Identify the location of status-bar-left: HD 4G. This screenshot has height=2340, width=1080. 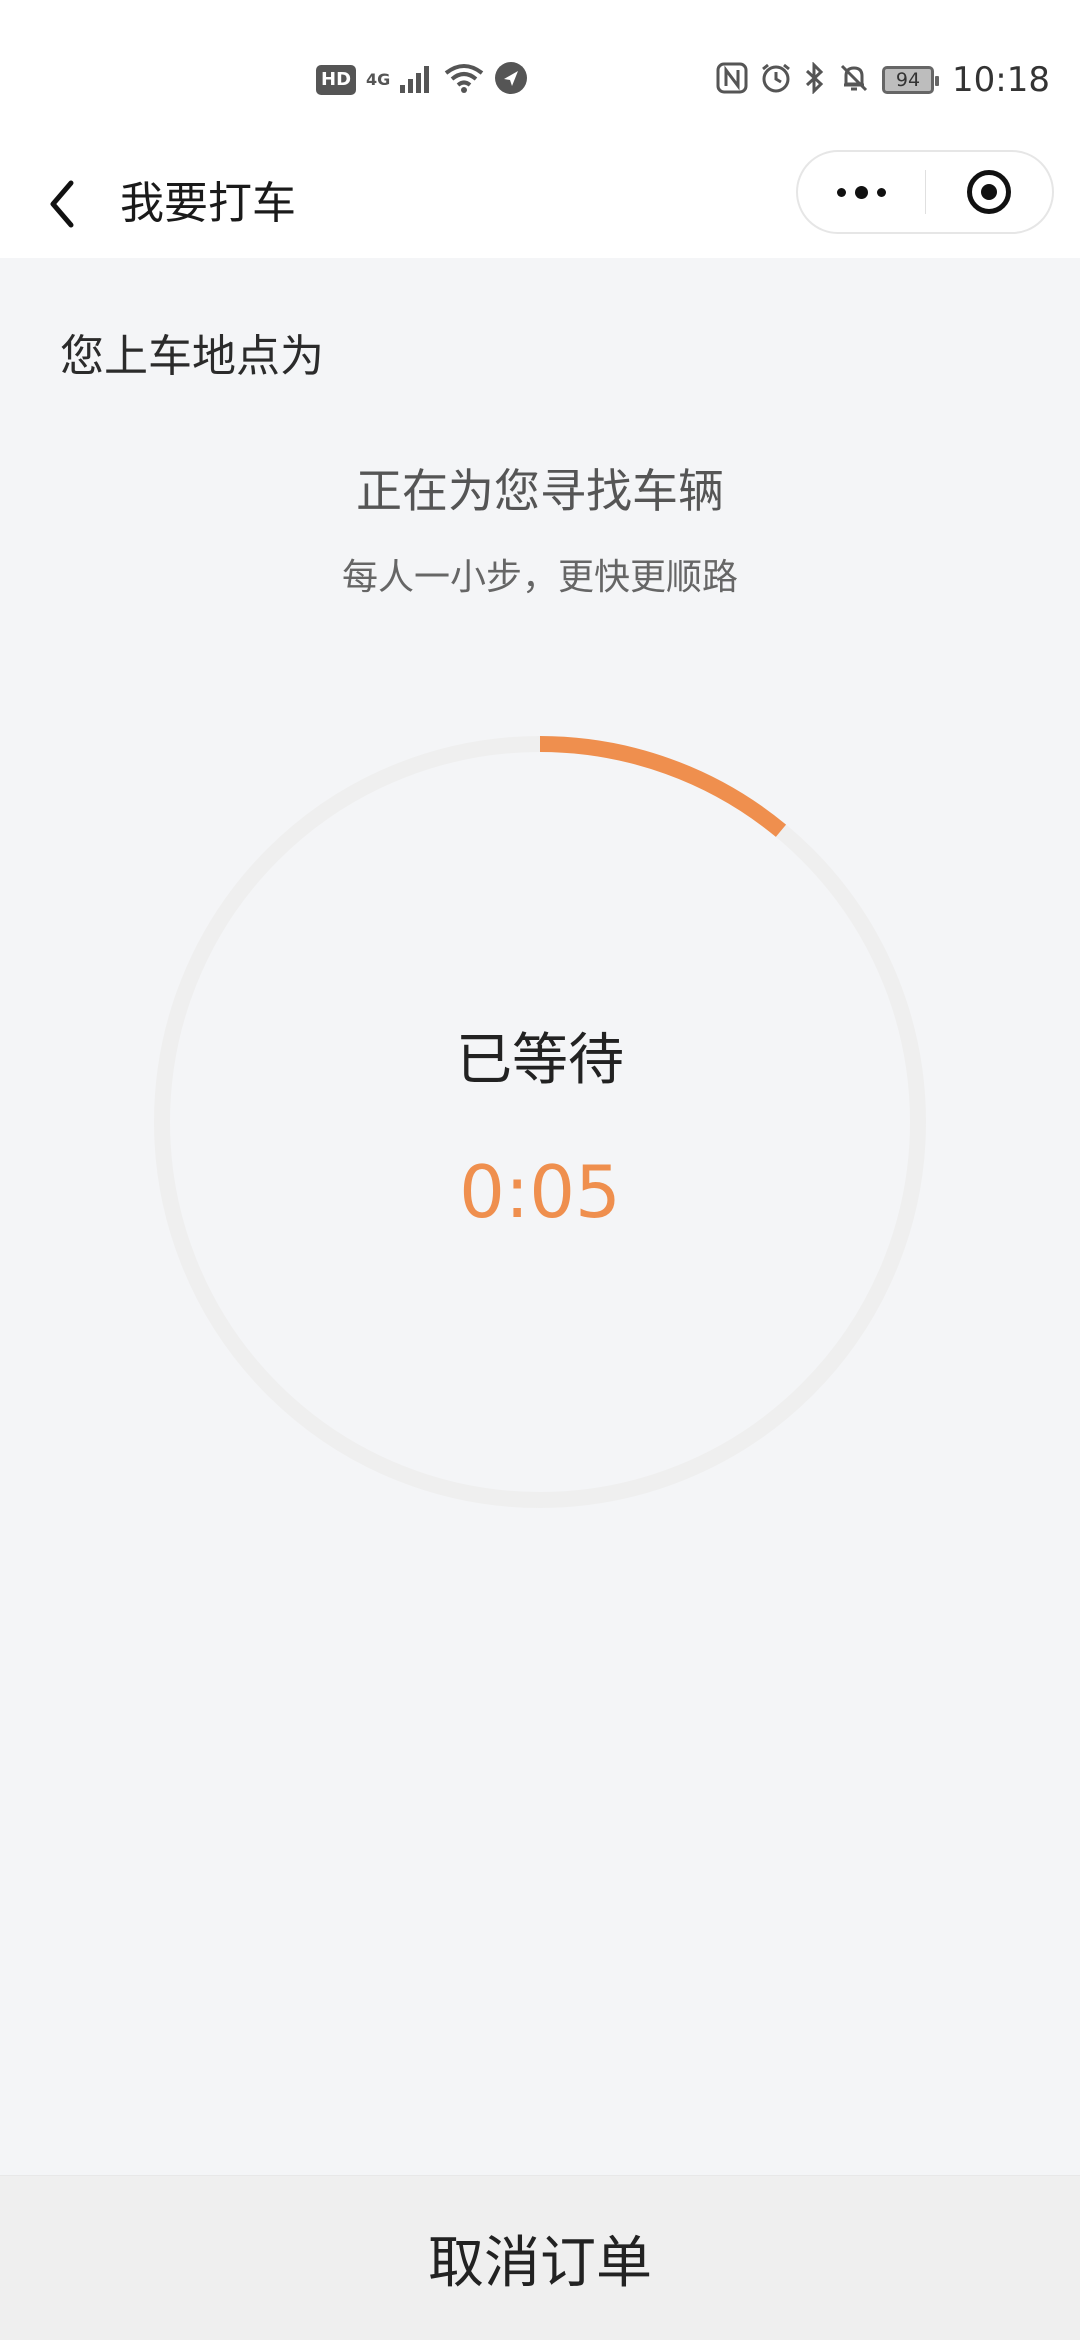
(422, 80).